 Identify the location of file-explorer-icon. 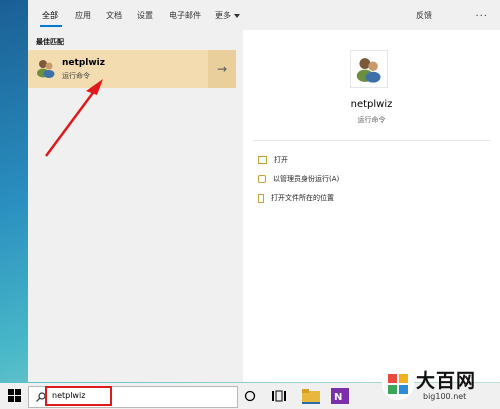
(311, 396).